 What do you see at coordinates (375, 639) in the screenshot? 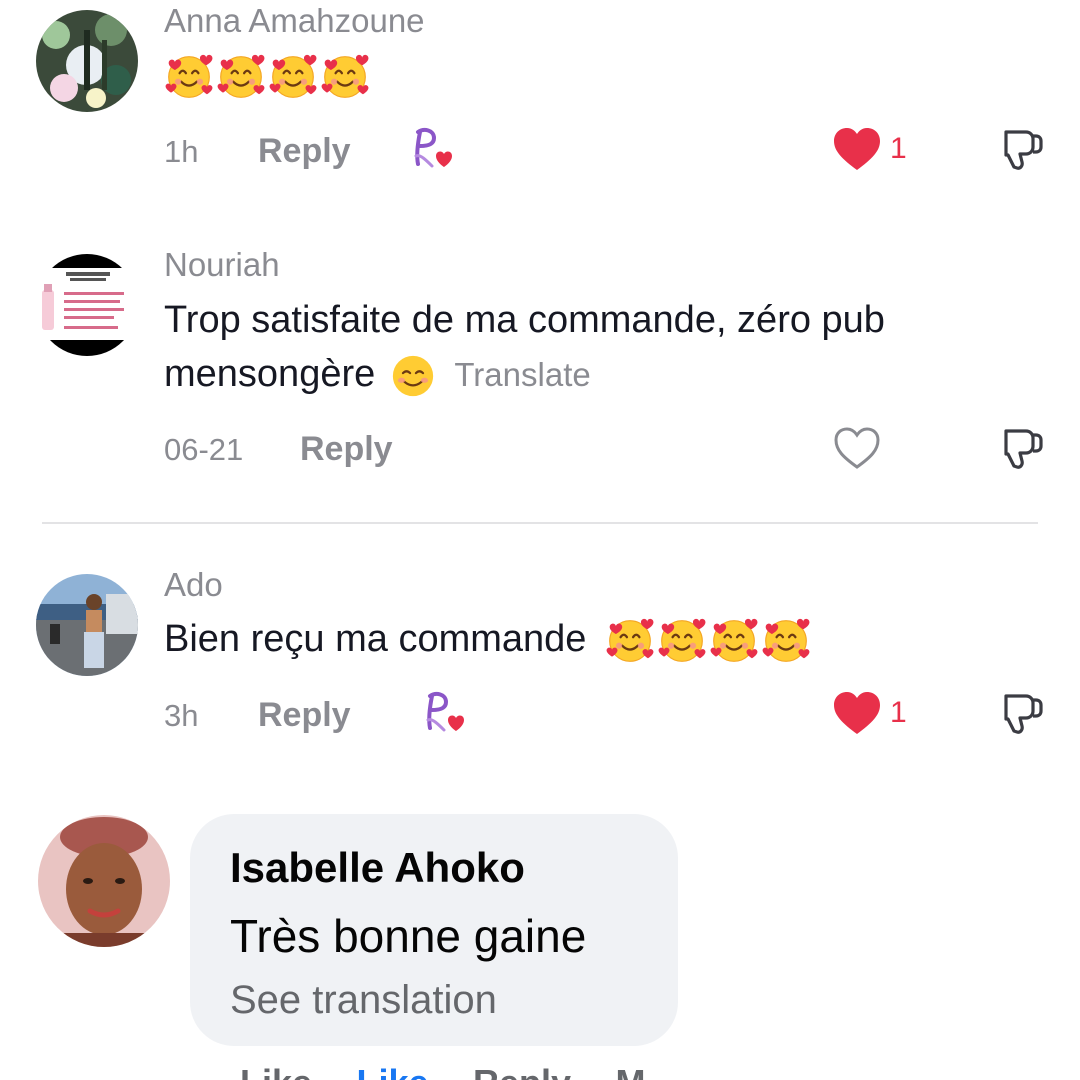
I see `comment-body: Bien reçu ma commande` at bounding box center [375, 639].